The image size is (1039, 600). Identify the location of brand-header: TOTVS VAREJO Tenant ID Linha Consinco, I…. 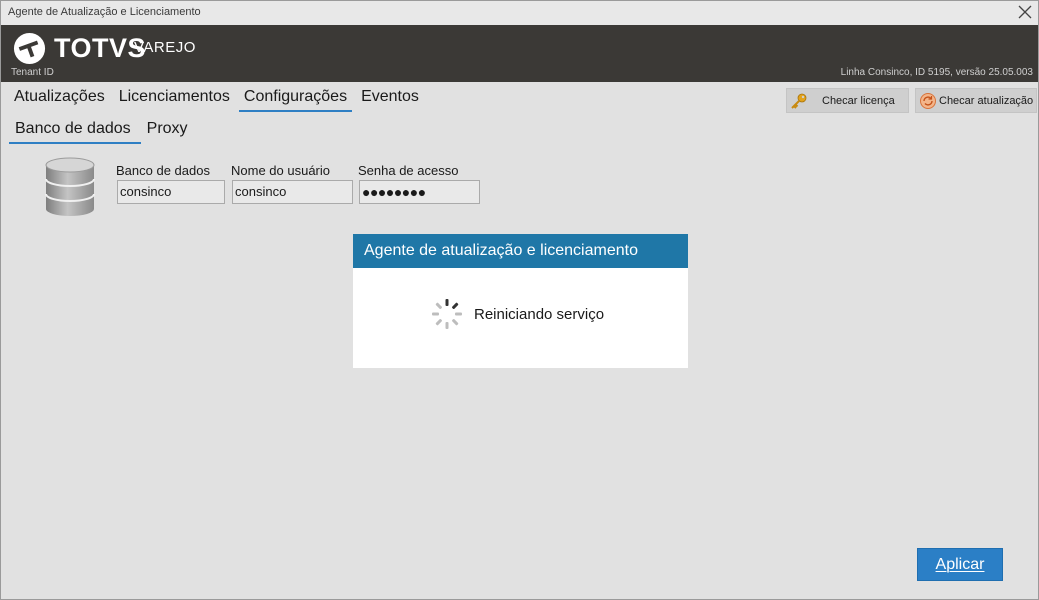
(519, 53).